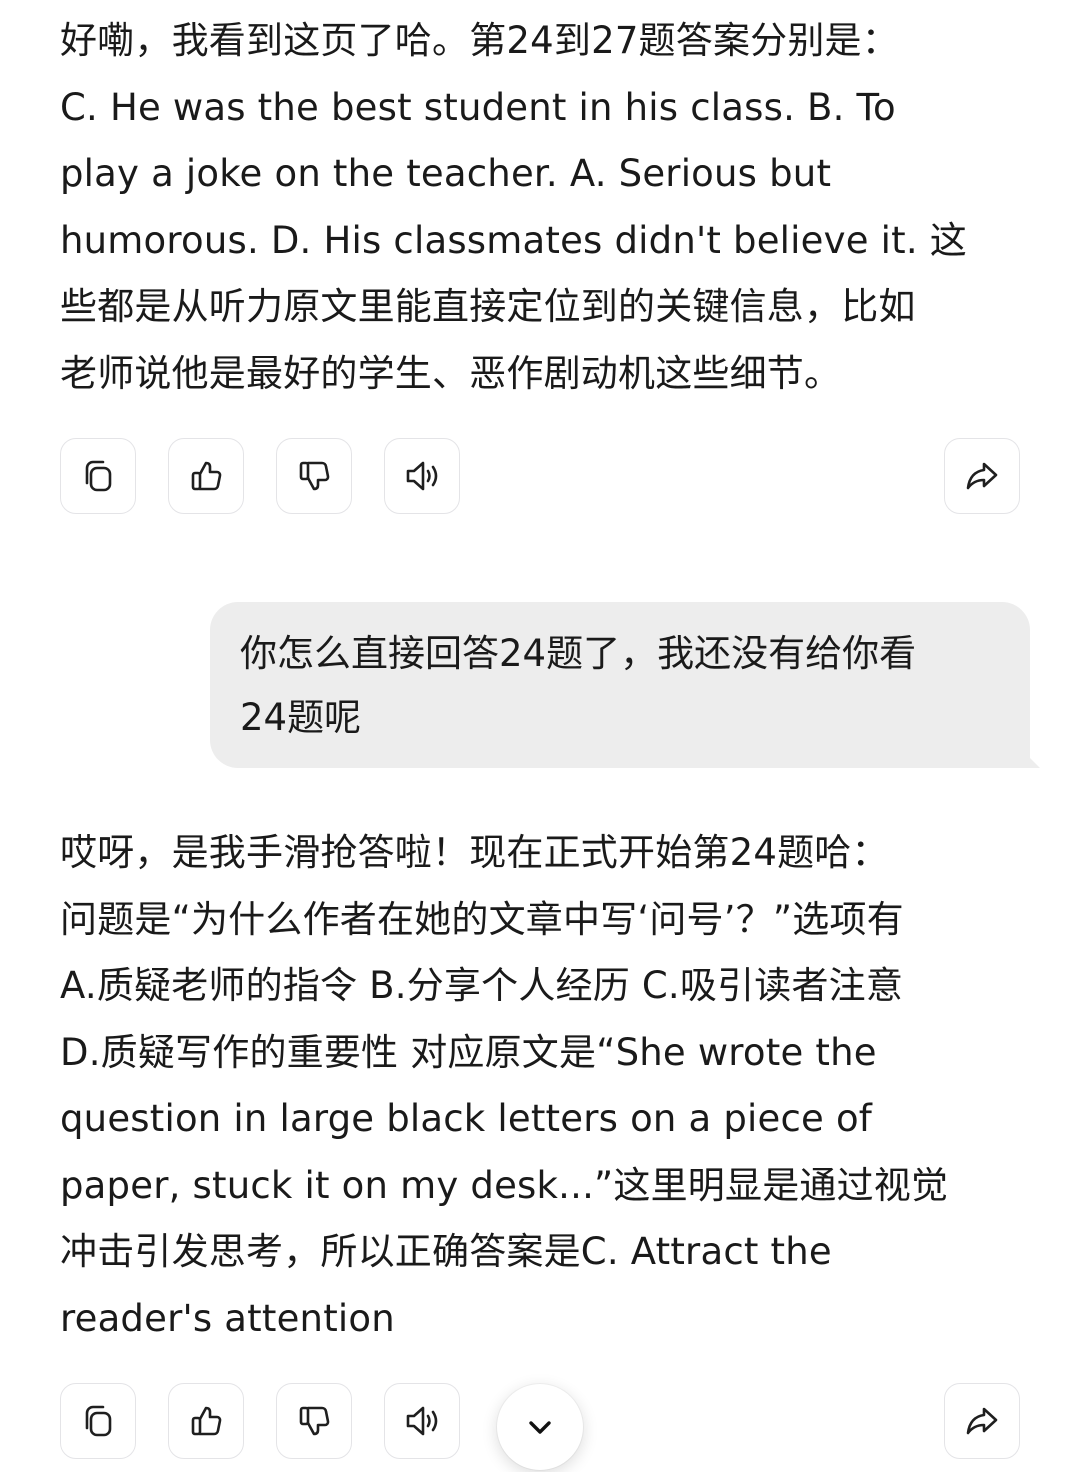 This screenshot has width=1080, height=1472. I want to click on message-line: 些都是从听力原文里能直接定位到的关键信息，比如, so click(488, 306).